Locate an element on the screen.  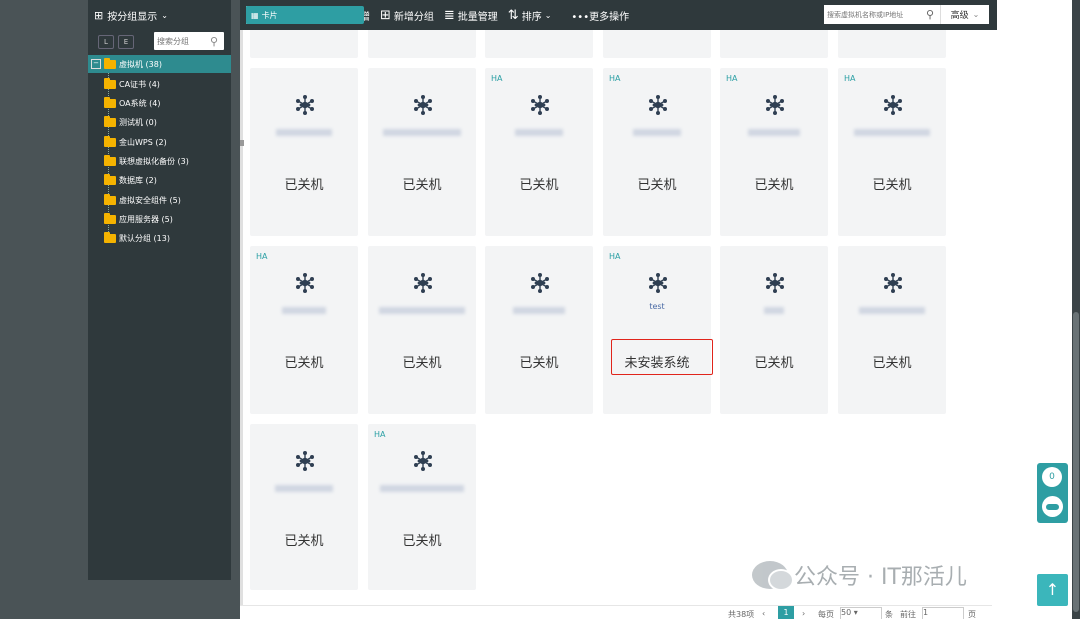
tree-item-db: 数据库 (2) is located at coordinates (130, 180).